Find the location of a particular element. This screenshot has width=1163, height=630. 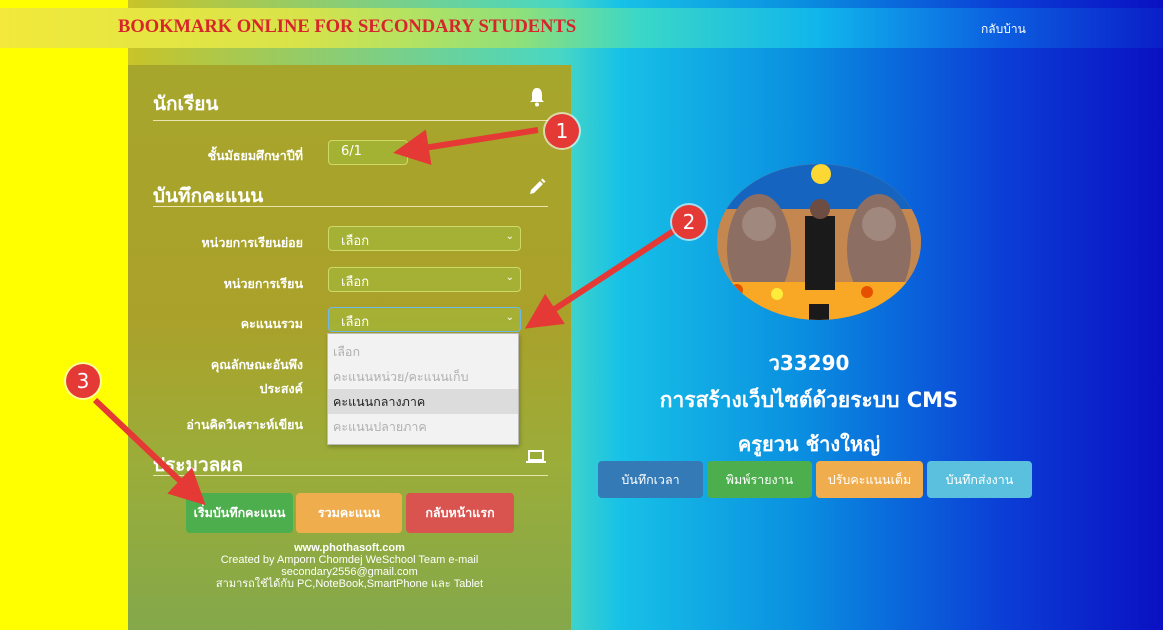

annotation-badge-1: 1 is located at coordinates (562, 131).